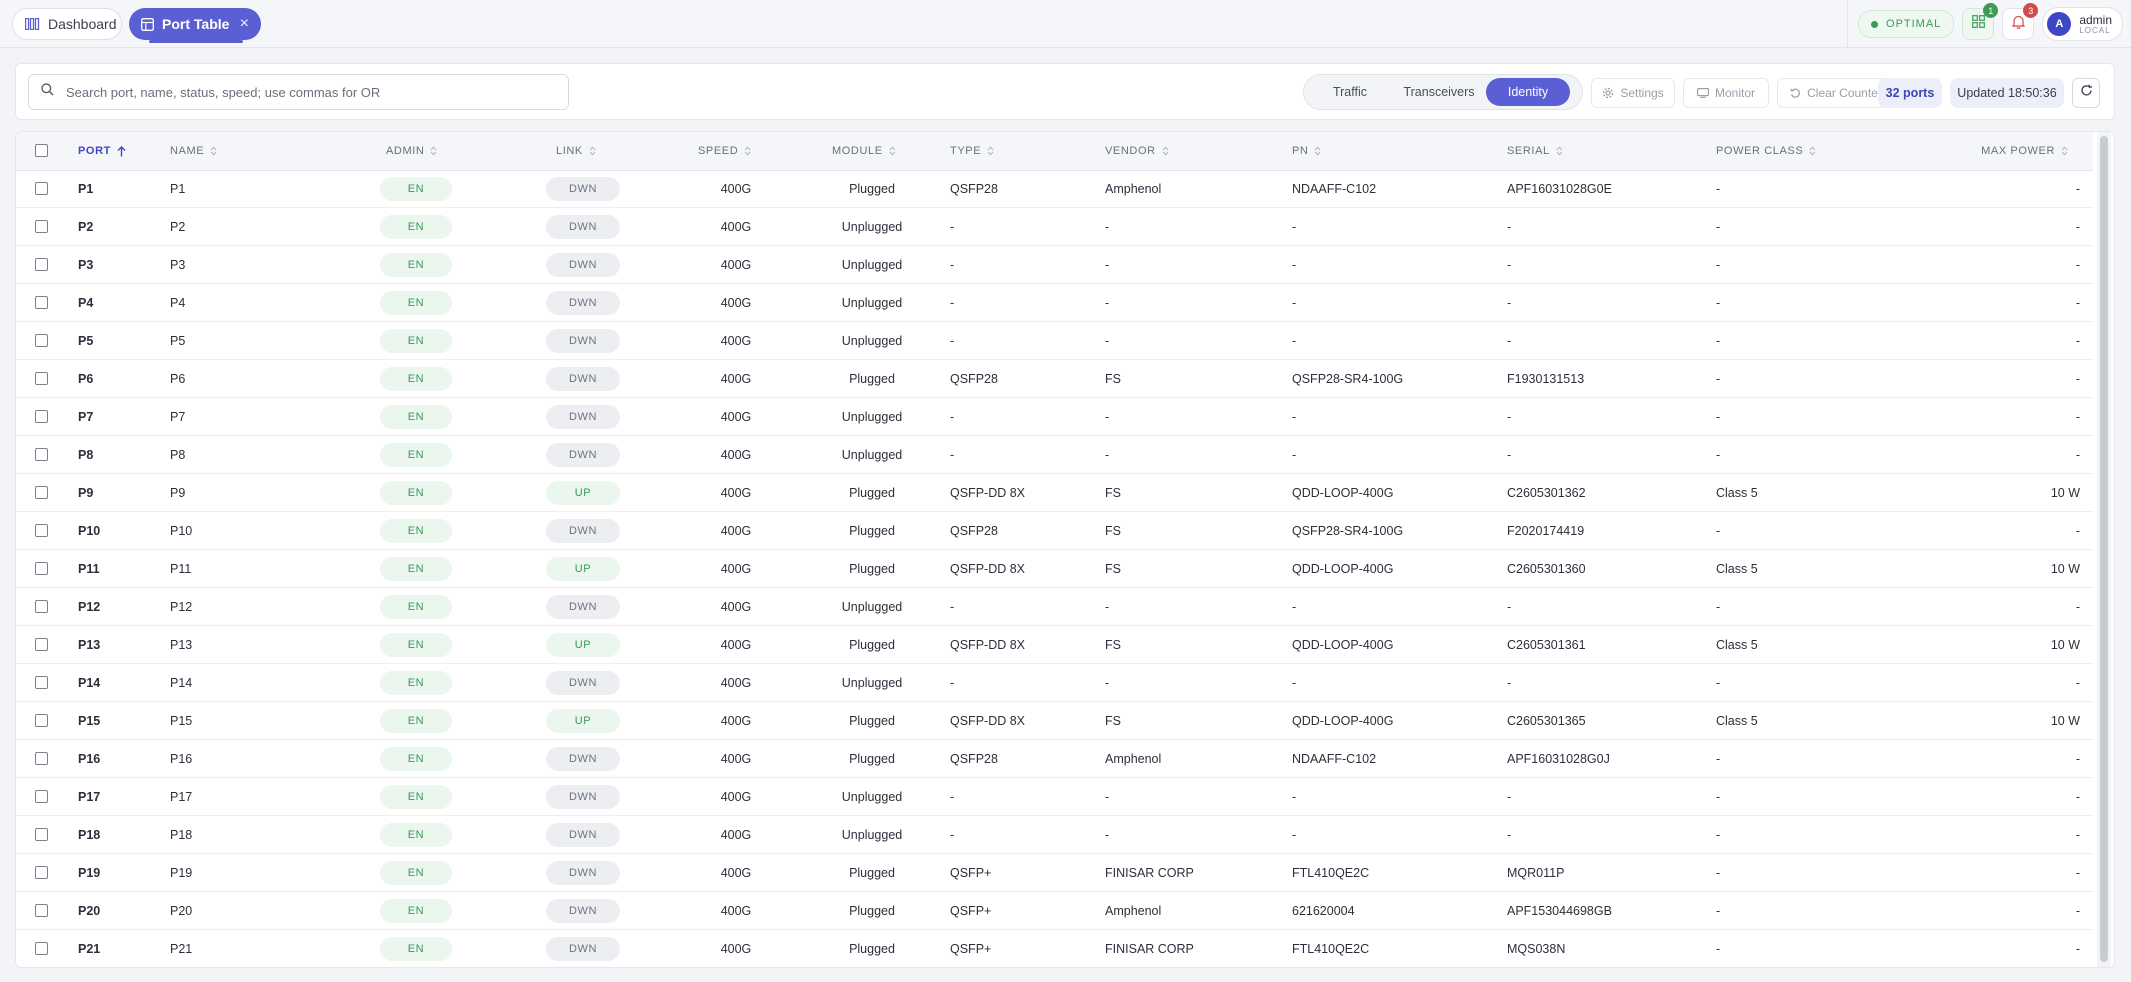  Describe the element at coordinates (2082, 24) in the screenshot. I see `user-menu: A admin LOCAL` at that location.